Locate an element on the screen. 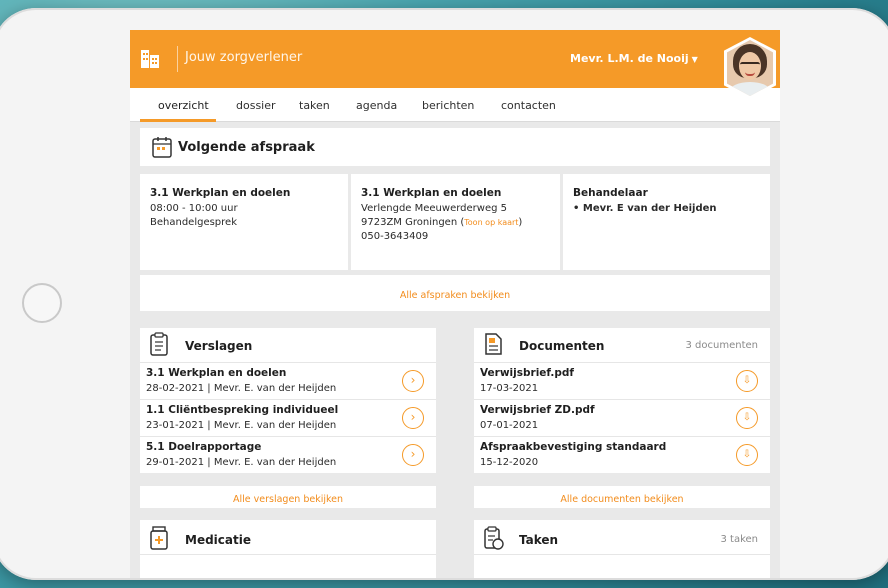 This screenshot has width=888, height=588. all-appointments-row: Alle afspraken bekijken is located at coordinates (455, 293).